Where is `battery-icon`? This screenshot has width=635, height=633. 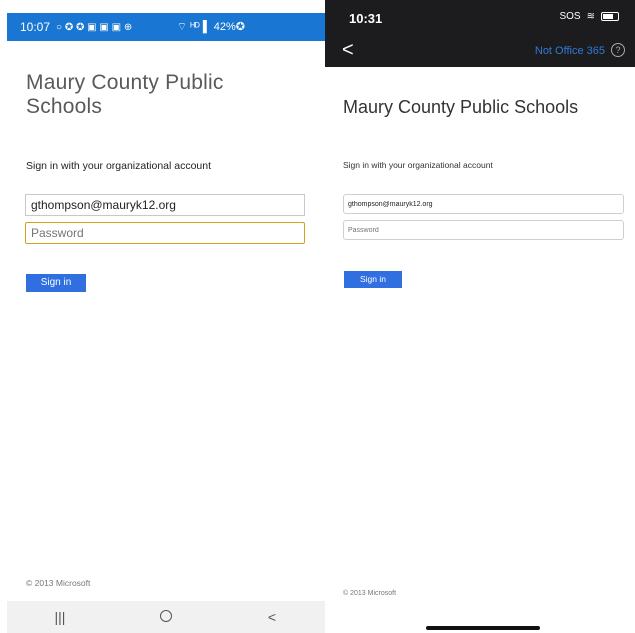
battery-icon is located at coordinates (610, 16).